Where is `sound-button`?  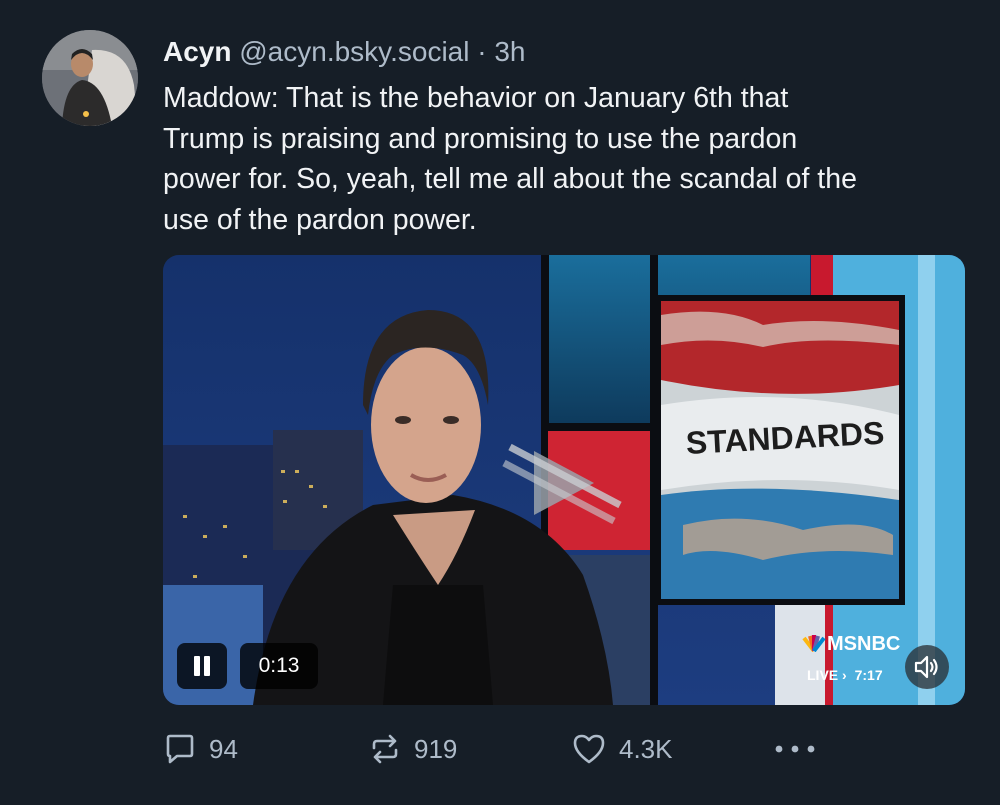
sound-button is located at coordinates (927, 667).